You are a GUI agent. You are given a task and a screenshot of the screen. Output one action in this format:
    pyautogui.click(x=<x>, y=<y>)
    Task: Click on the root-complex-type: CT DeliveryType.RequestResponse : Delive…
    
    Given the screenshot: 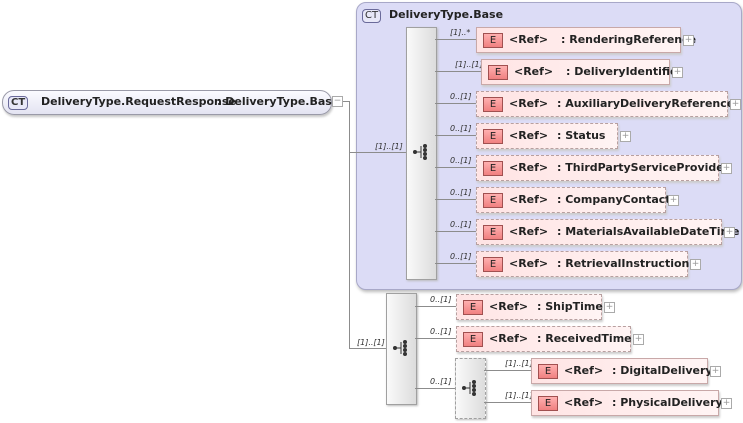 What is the action you would take?
    pyautogui.click(x=170, y=102)
    